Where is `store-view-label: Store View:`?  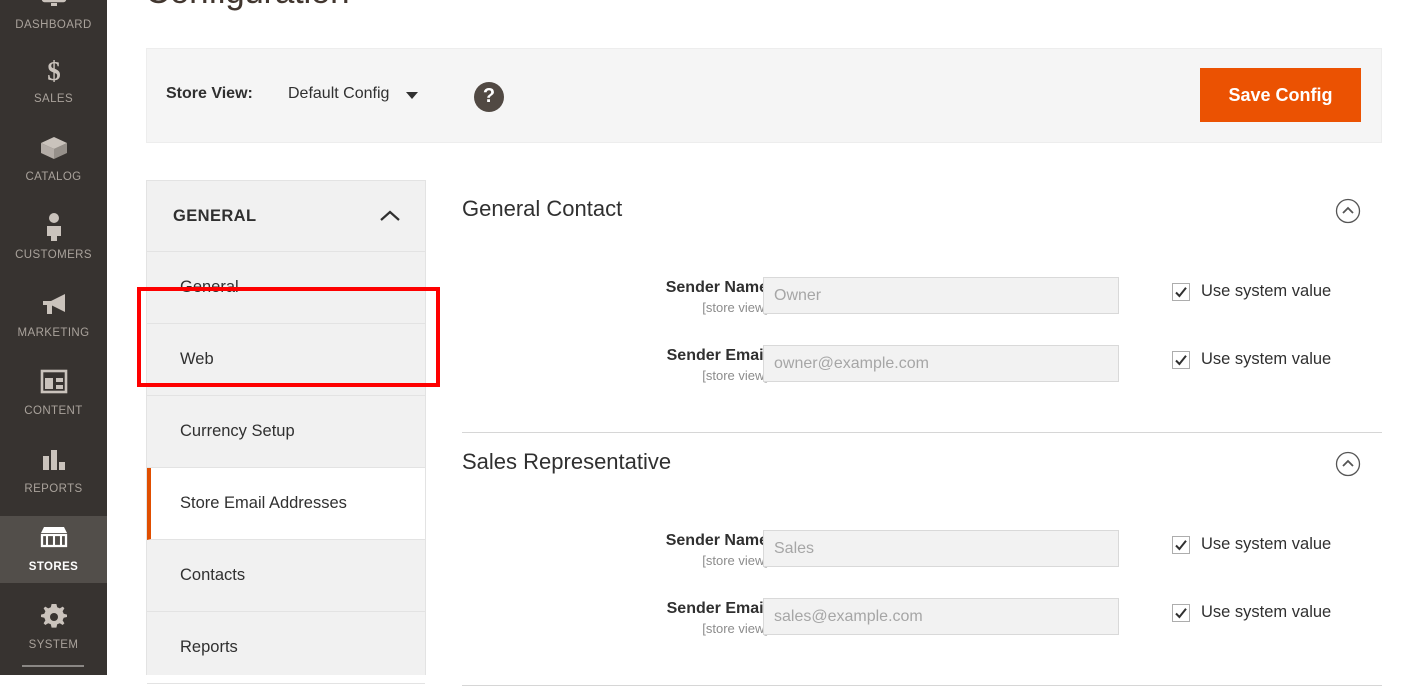 store-view-label: Store View: is located at coordinates (209, 93).